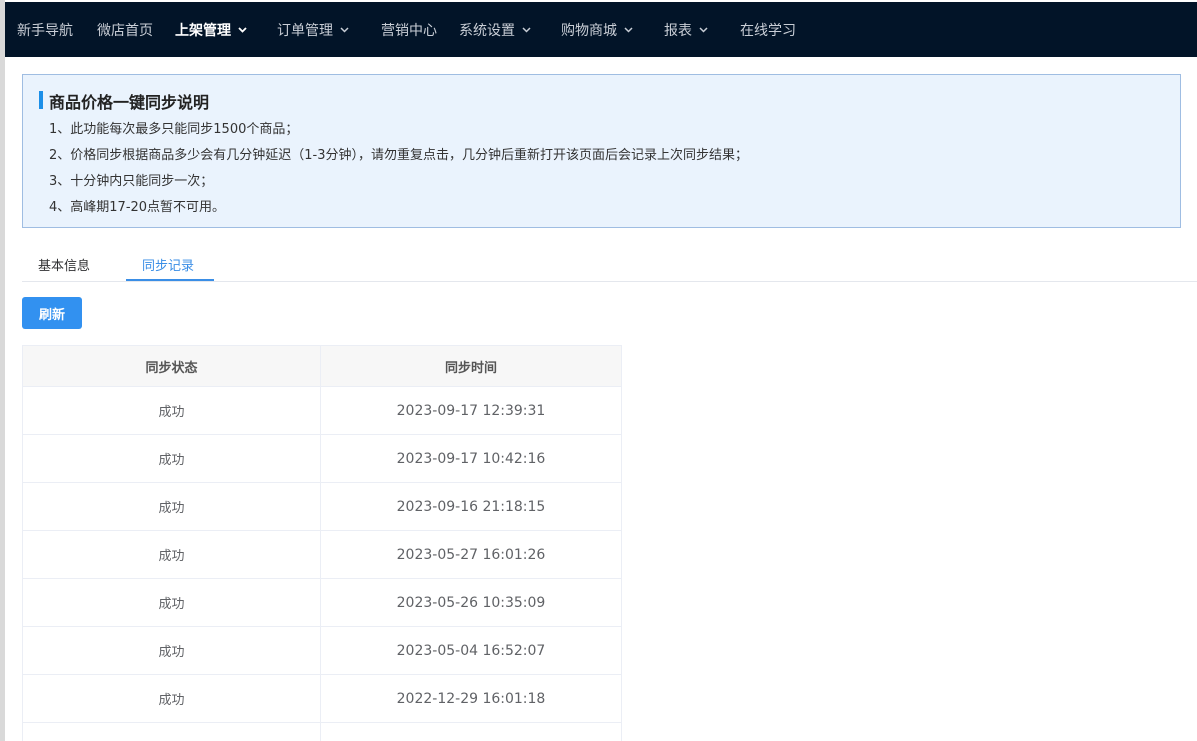 The height and width of the screenshot is (741, 1197). I want to click on notice-title: 商品价格一键同步说明, so click(129, 102).